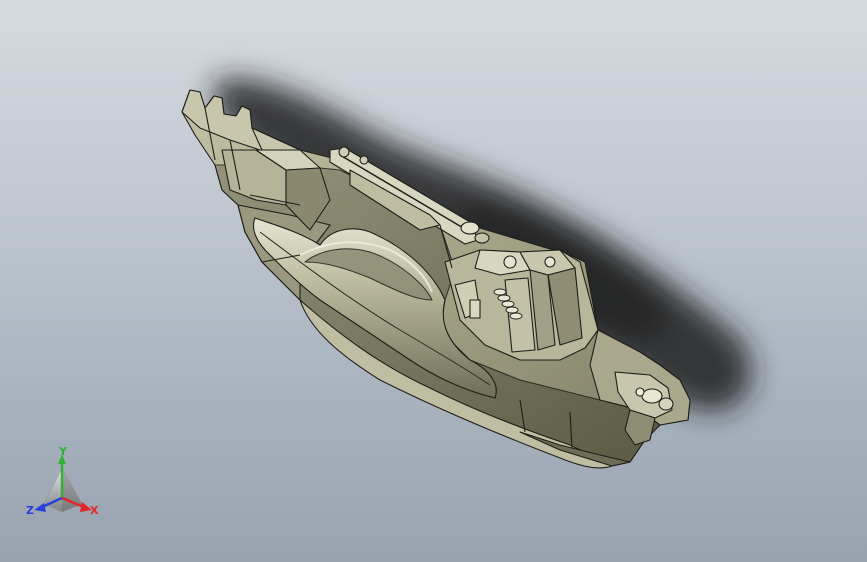 The width and height of the screenshot is (867, 562). Describe the element at coordinates (94, 510) in the screenshot. I see `x-axis-label: X` at that location.